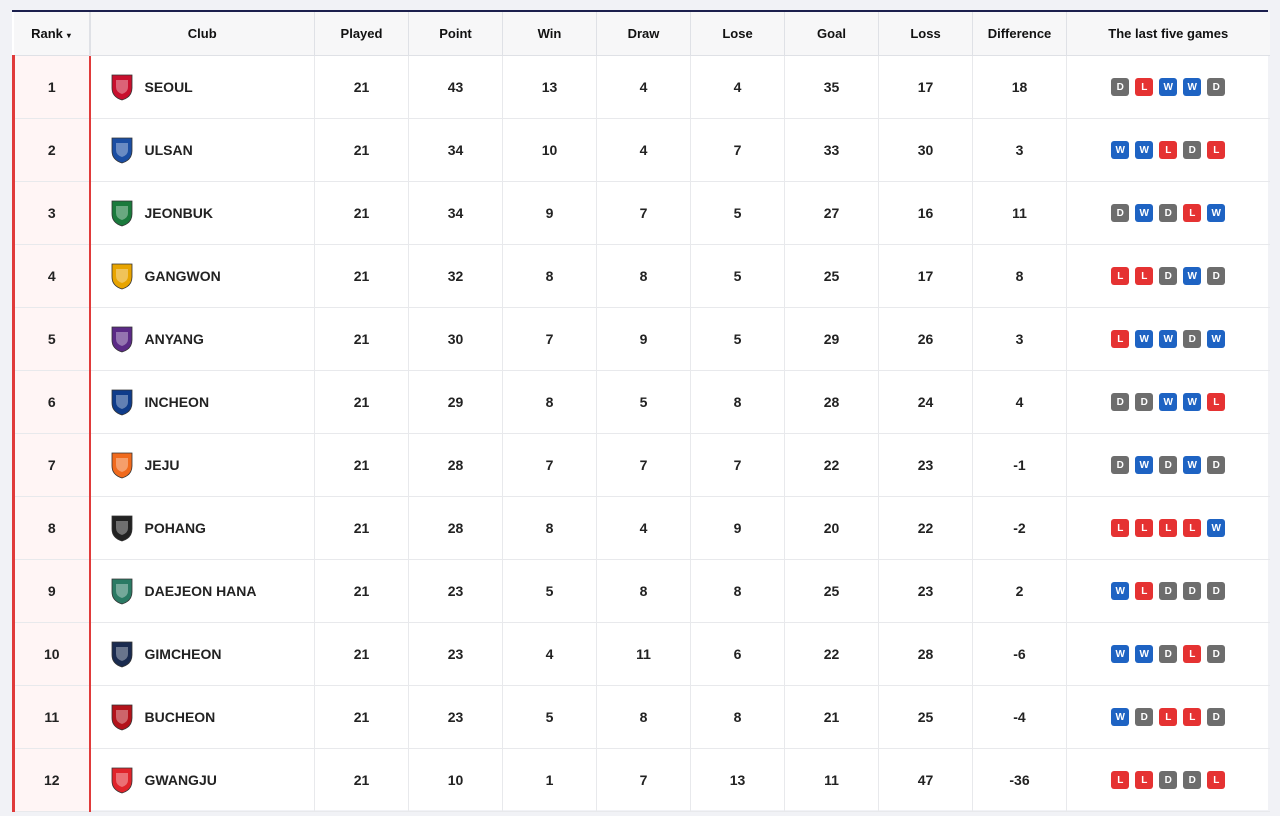  Describe the element at coordinates (51, 465) in the screenshot. I see `rank-cell: 7` at that location.